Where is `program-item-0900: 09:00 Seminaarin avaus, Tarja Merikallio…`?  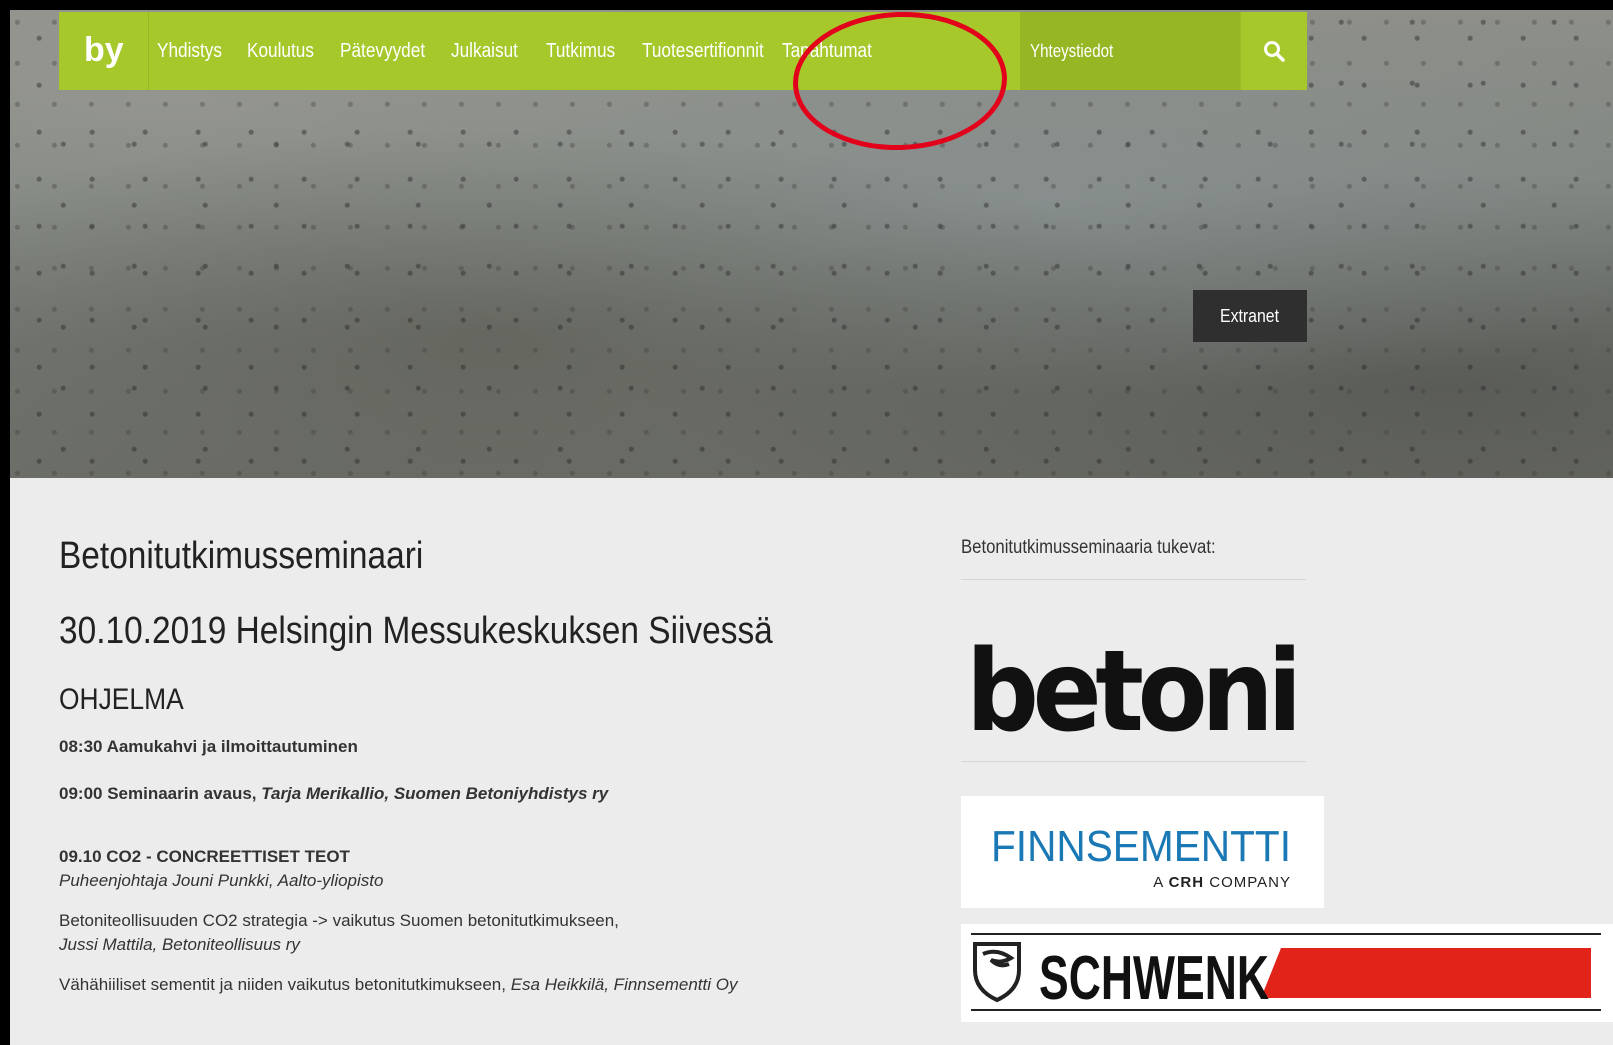 program-item-0900: 09:00 Seminaarin avaus, Tarja Merikallio… is located at coordinates (469, 794).